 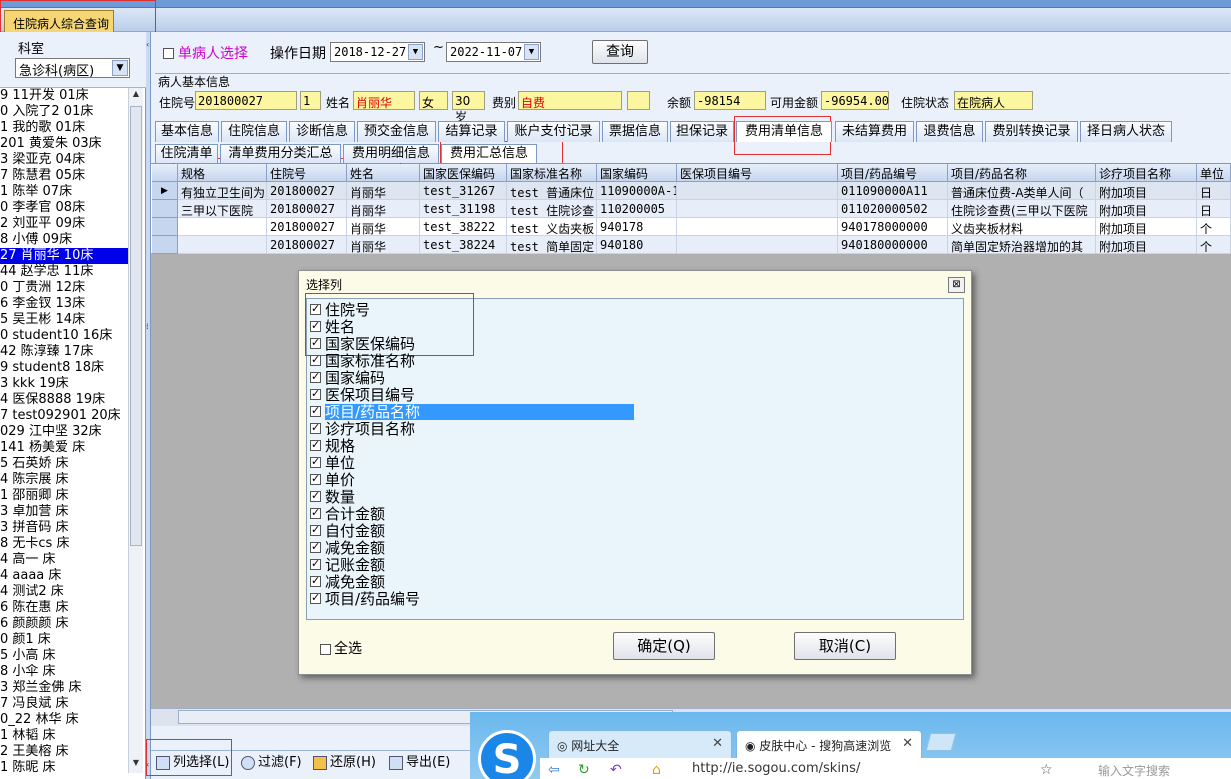 What do you see at coordinates (552, 245) in the screenshot?
I see `grid-cell: test_简单固定` at bounding box center [552, 245].